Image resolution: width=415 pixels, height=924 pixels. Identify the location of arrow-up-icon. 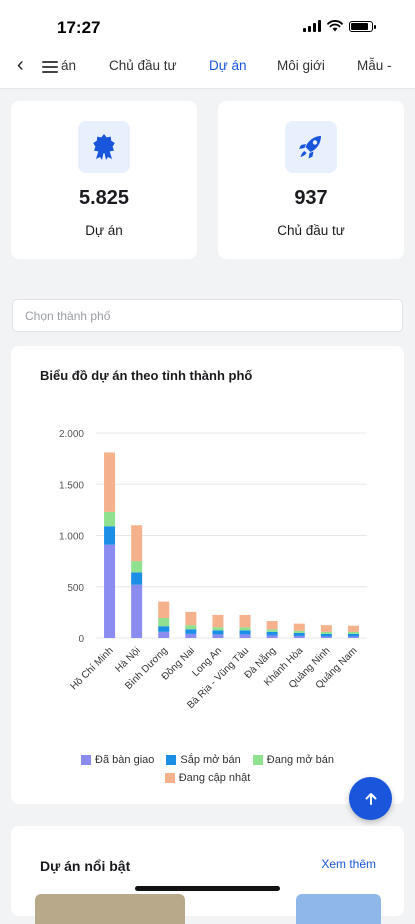
(370, 798).